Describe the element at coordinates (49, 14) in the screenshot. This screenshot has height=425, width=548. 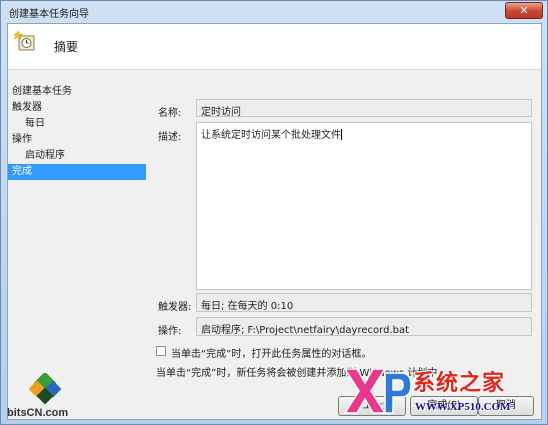
I see `window-title: 创建基本任务向导` at that location.